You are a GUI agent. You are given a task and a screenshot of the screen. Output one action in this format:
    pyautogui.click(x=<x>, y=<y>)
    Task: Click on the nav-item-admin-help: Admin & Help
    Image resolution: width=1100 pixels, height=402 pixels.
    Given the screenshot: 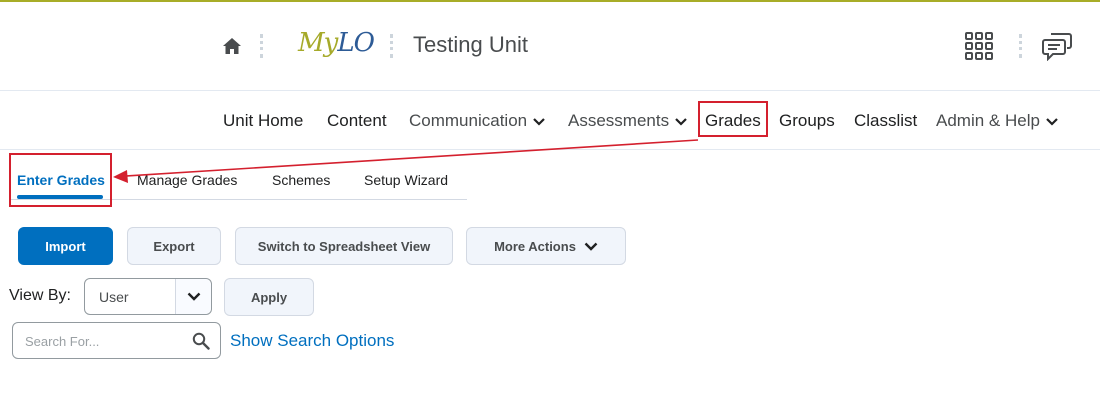 What is the action you would take?
    pyautogui.click(x=997, y=121)
    